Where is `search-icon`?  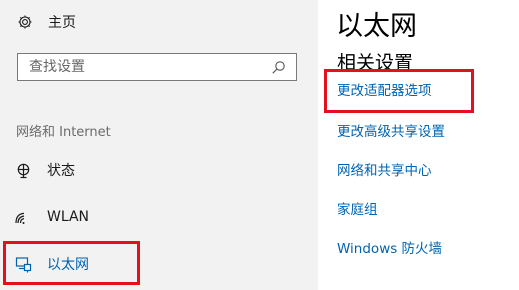 search-icon is located at coordinates (278, 67).